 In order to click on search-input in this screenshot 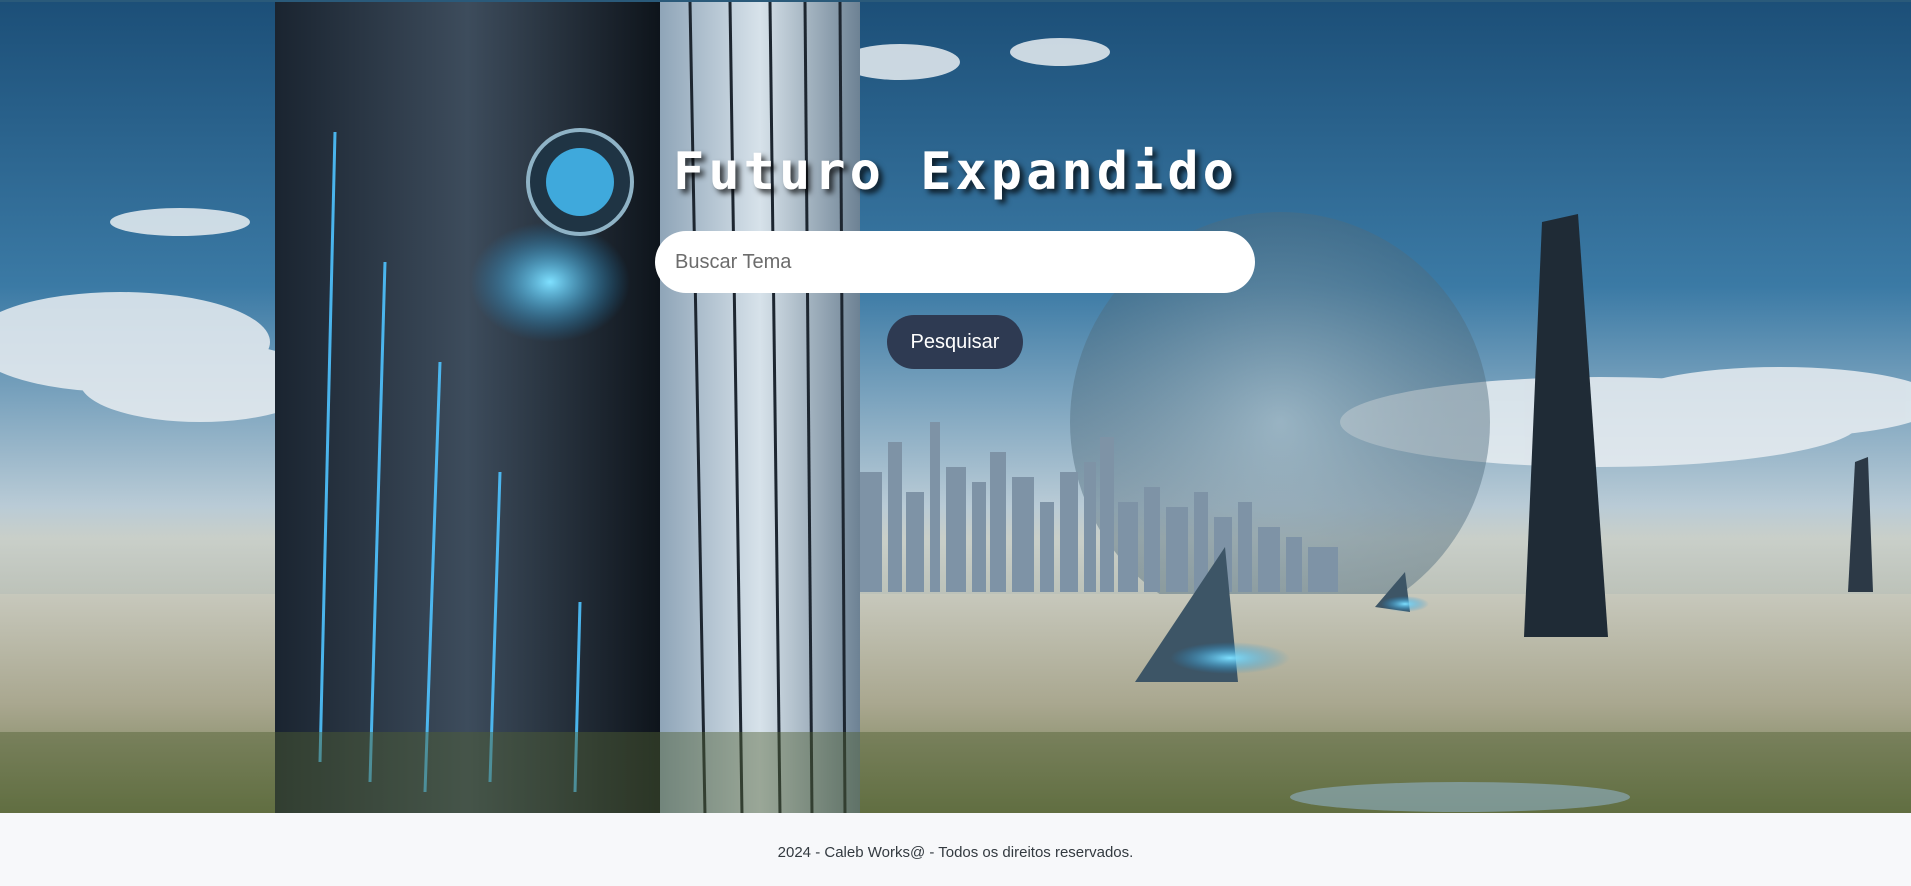, I will do `click(955, 262)`.